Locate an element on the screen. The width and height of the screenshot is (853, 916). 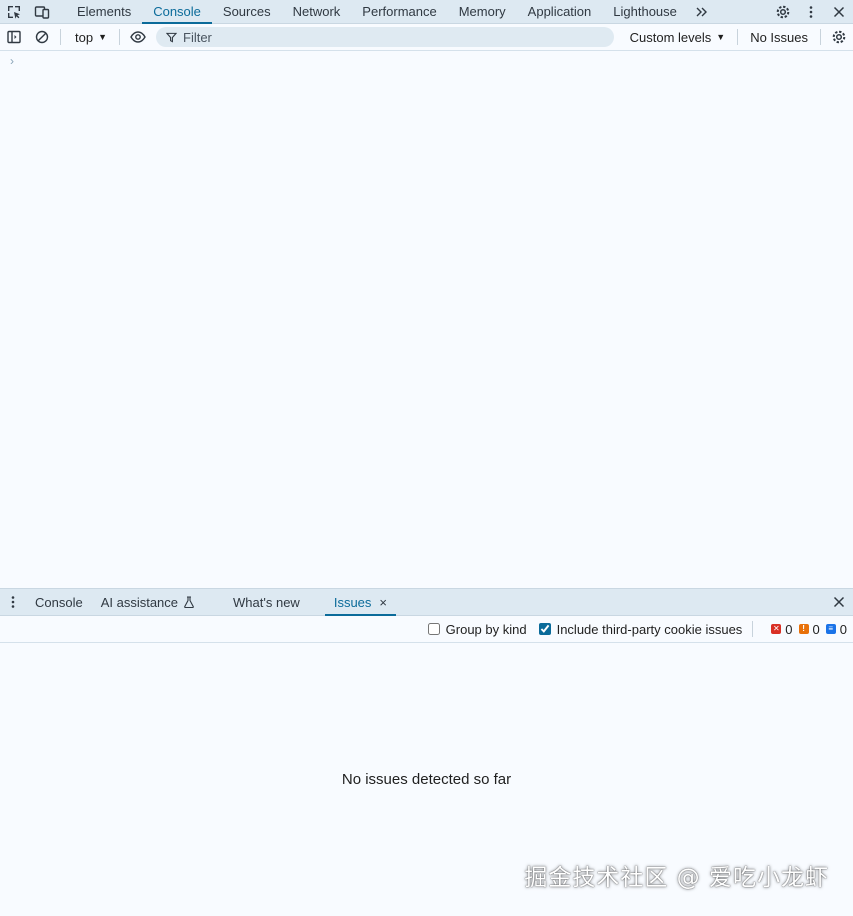
tab-application: Application is located at coordinates (560, 12).